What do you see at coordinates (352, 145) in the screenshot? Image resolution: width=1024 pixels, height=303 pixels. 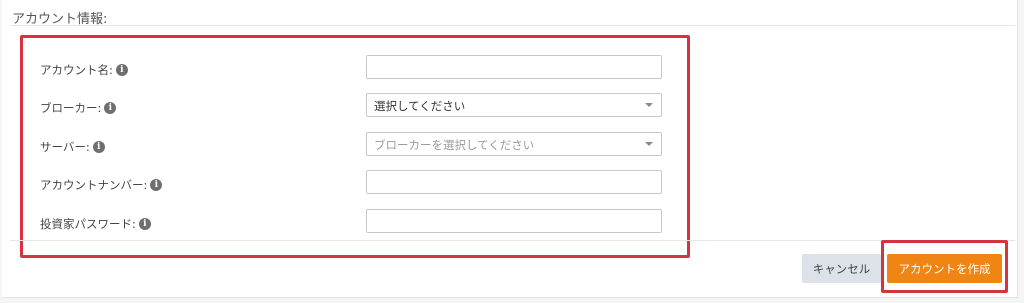 I see `field-row-server: サーバー: i ブローカーを選択してください` at bounding box center [352, 145].